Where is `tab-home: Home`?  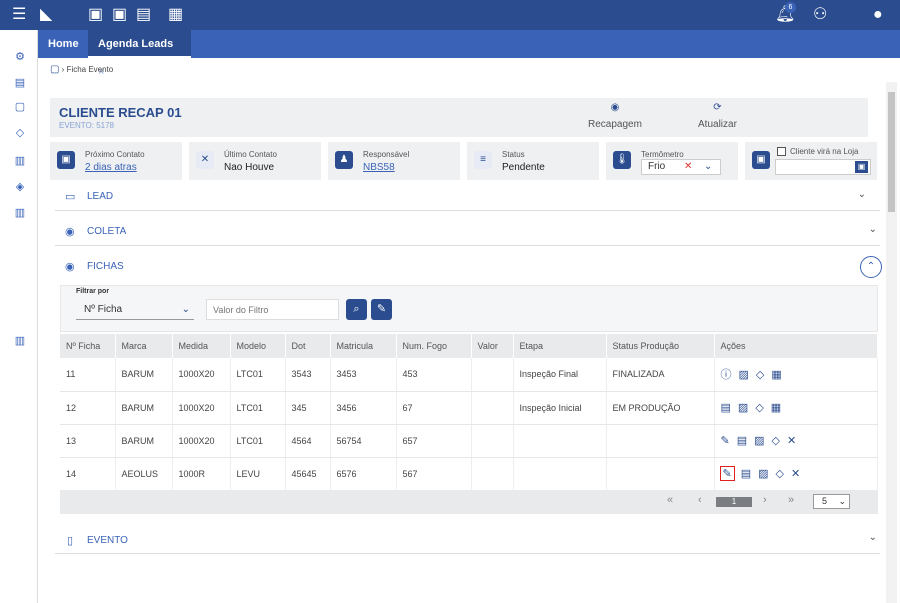 tab-home: Home is located at coordinates (63, 44).